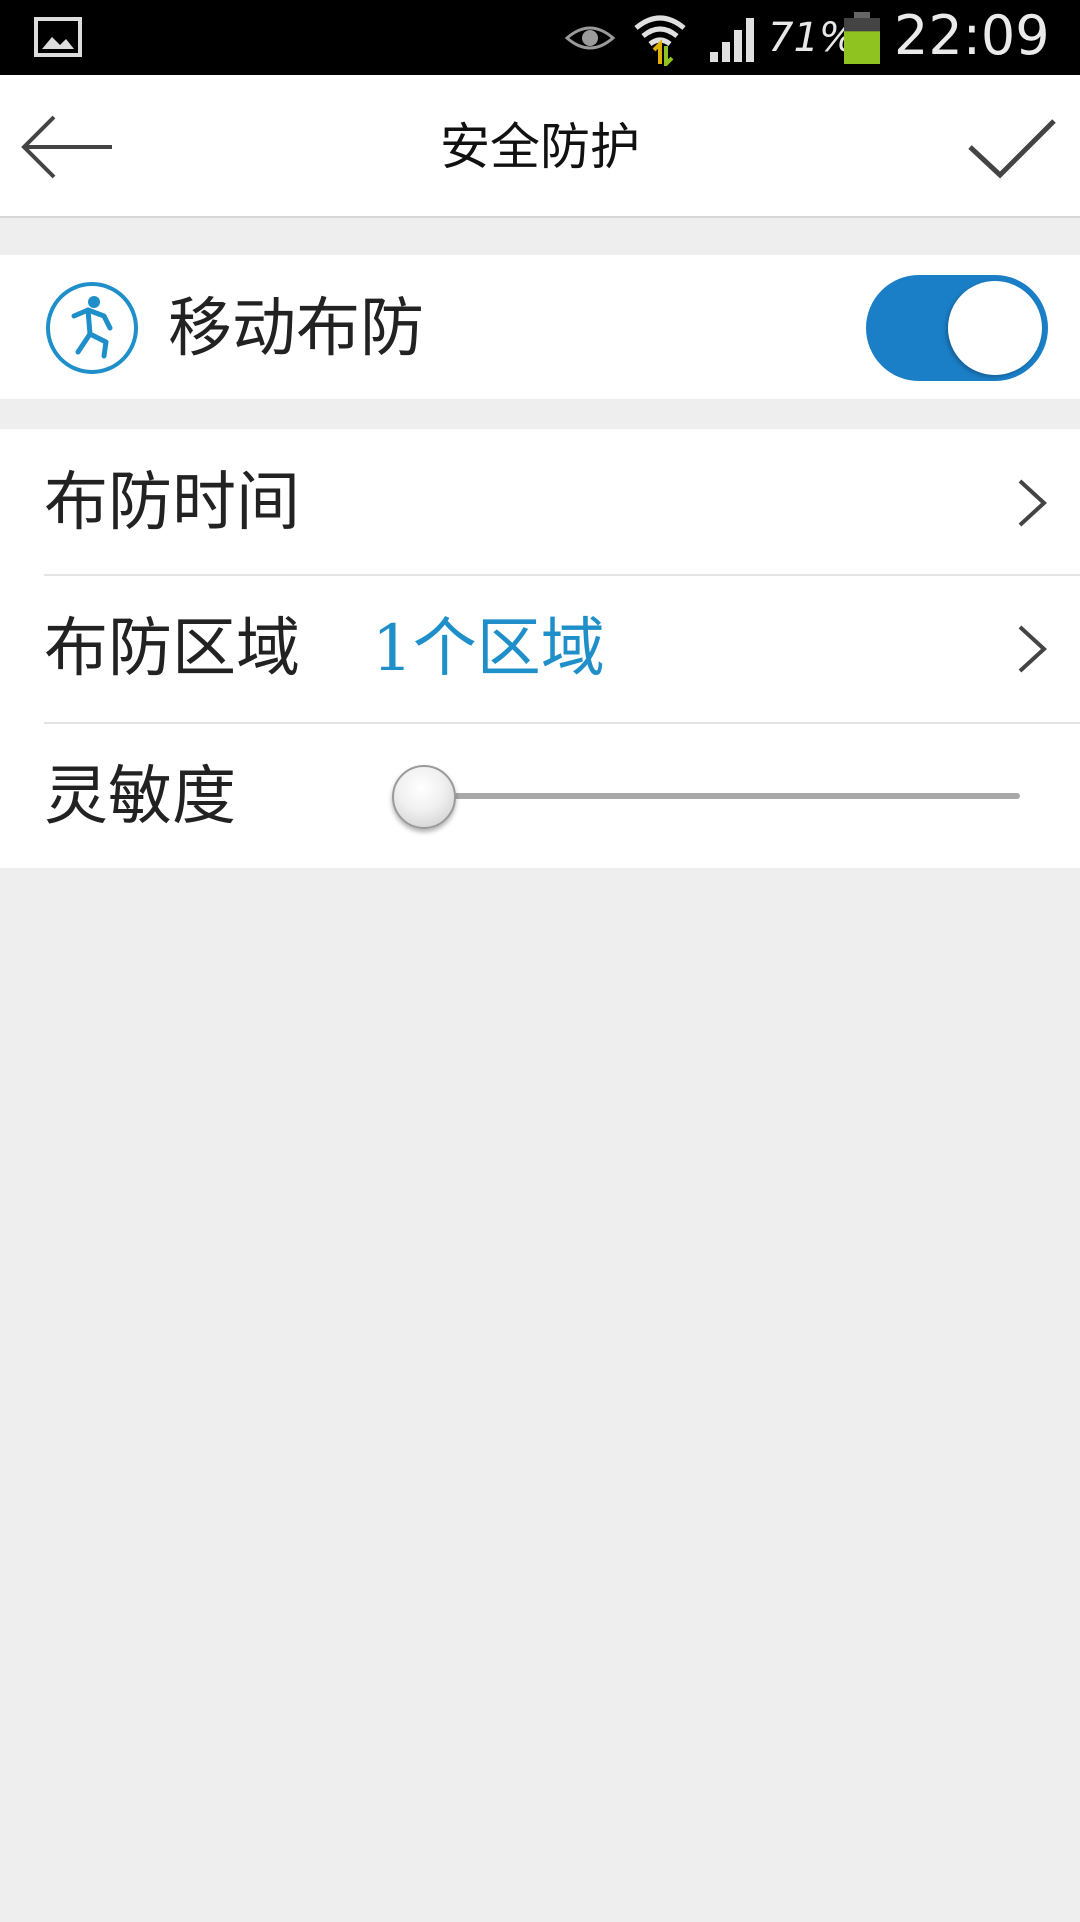 The width and height of the screenshot is (1080, 1922). Describe the element at coordinates (296, 329) in the screenshot. I see `motion-detection-label: 移动布防` at that location.